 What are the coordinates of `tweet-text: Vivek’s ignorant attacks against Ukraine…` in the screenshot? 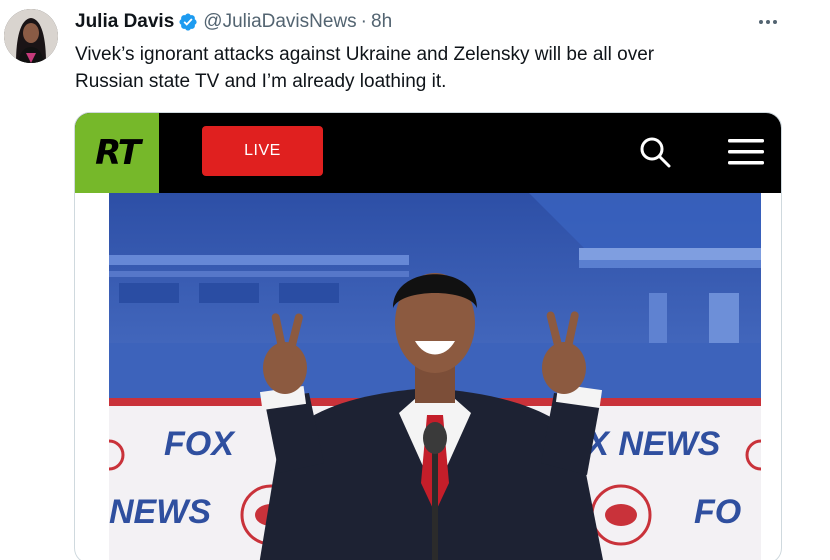 It's located at (425, 68).